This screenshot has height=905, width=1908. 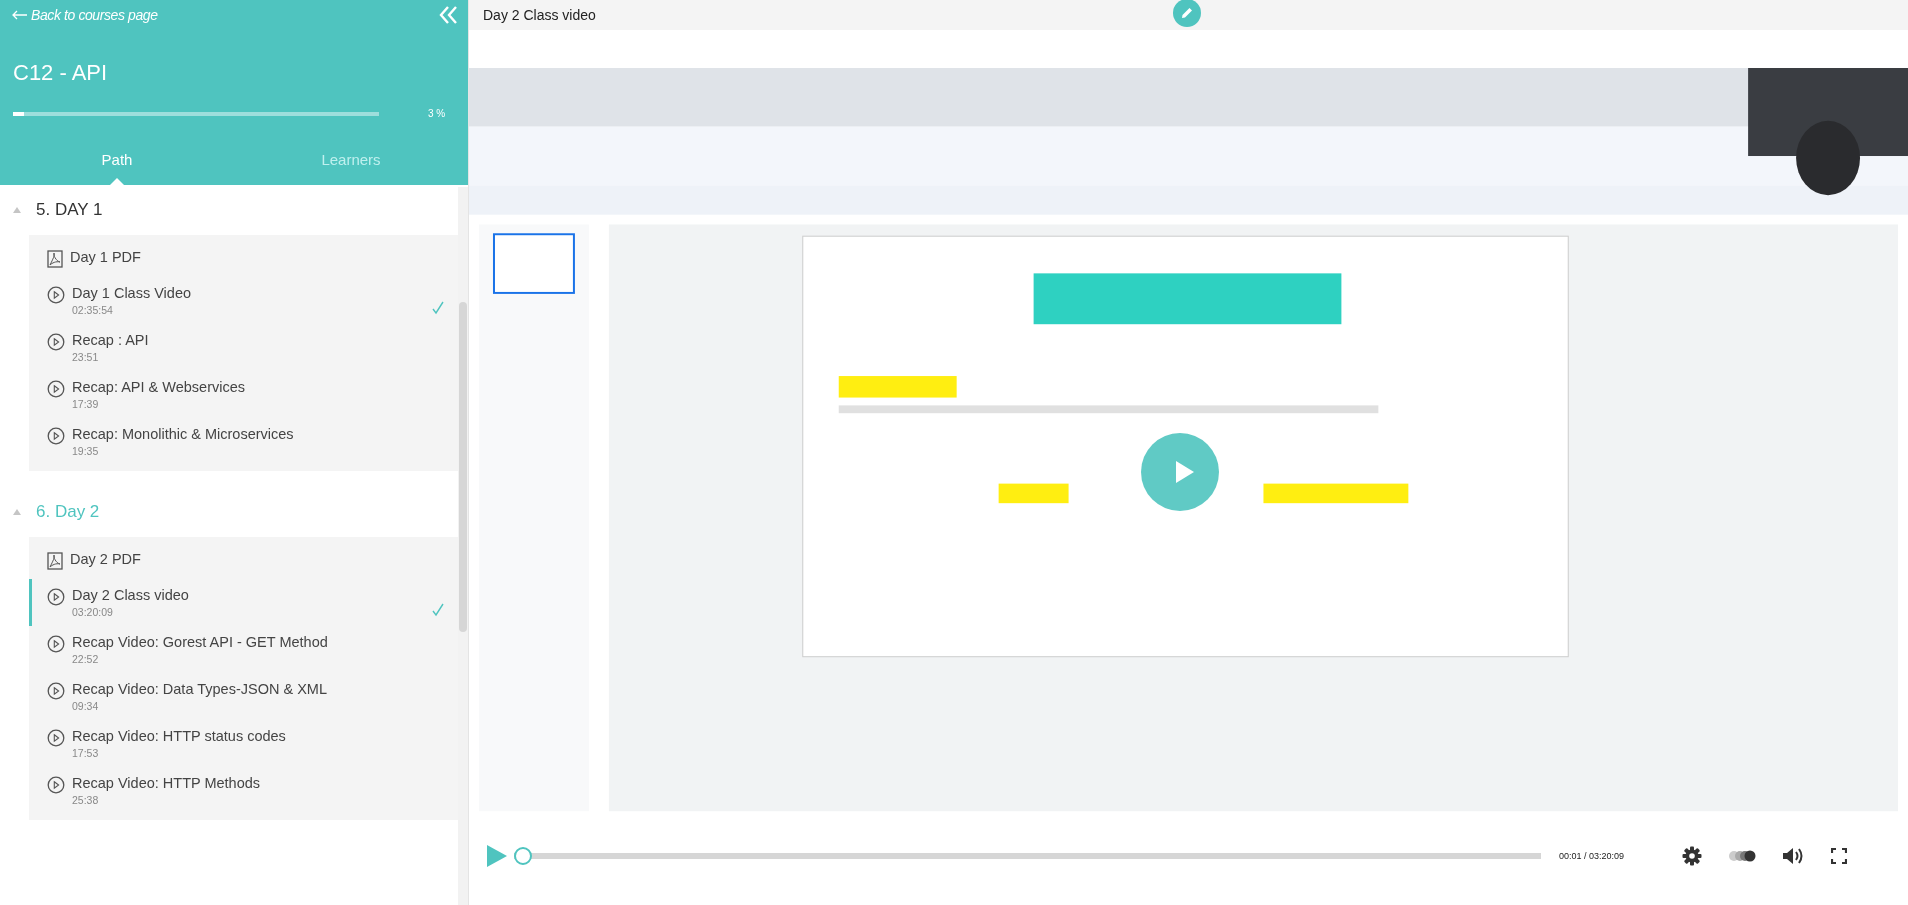 I want to click on lesson-title: Recap Video: HTTP Methods, so click(x=167, y=783).